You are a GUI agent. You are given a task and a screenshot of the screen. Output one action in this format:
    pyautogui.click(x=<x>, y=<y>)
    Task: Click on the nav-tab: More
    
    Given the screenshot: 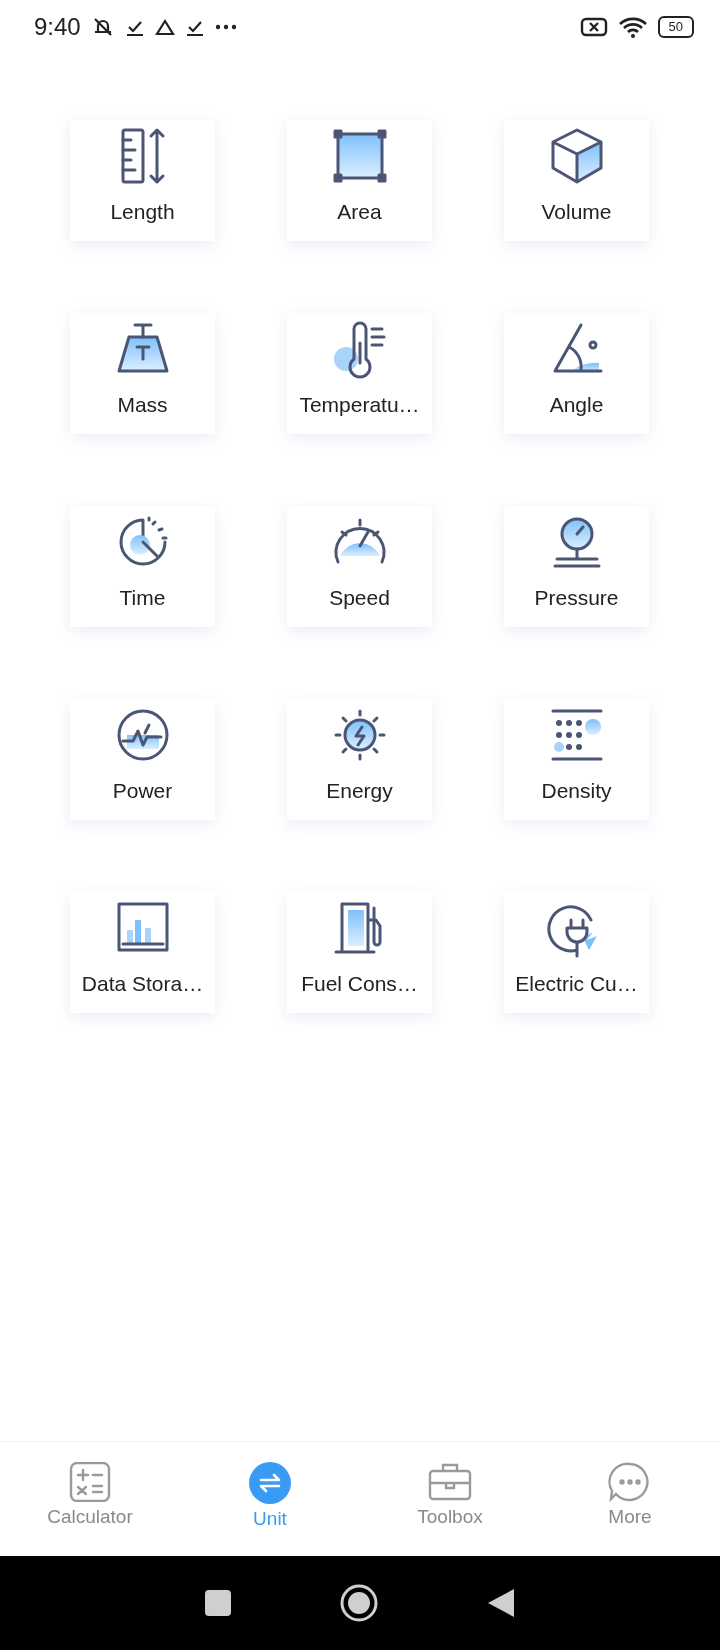 What is the action you would take?
    pyautogui.click(x=630, y=1499)
    